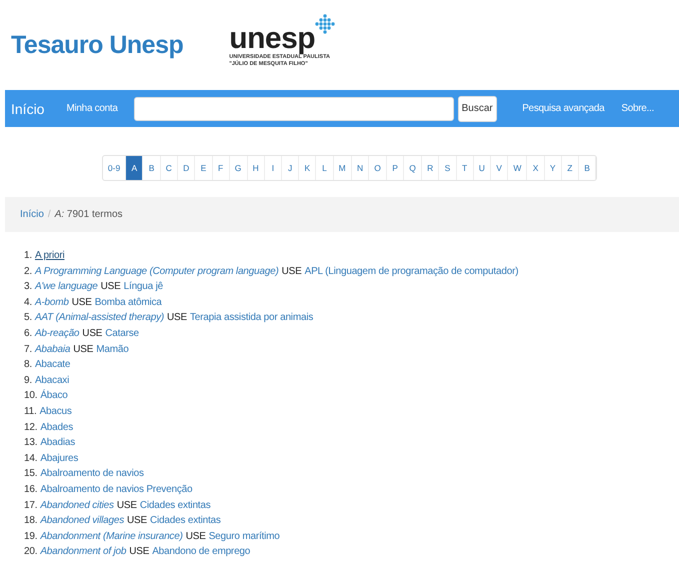  What do you see at coordinates (28, 333) in the screenshot?
I see `item-number: 6.` at bounding box center [28, 333].